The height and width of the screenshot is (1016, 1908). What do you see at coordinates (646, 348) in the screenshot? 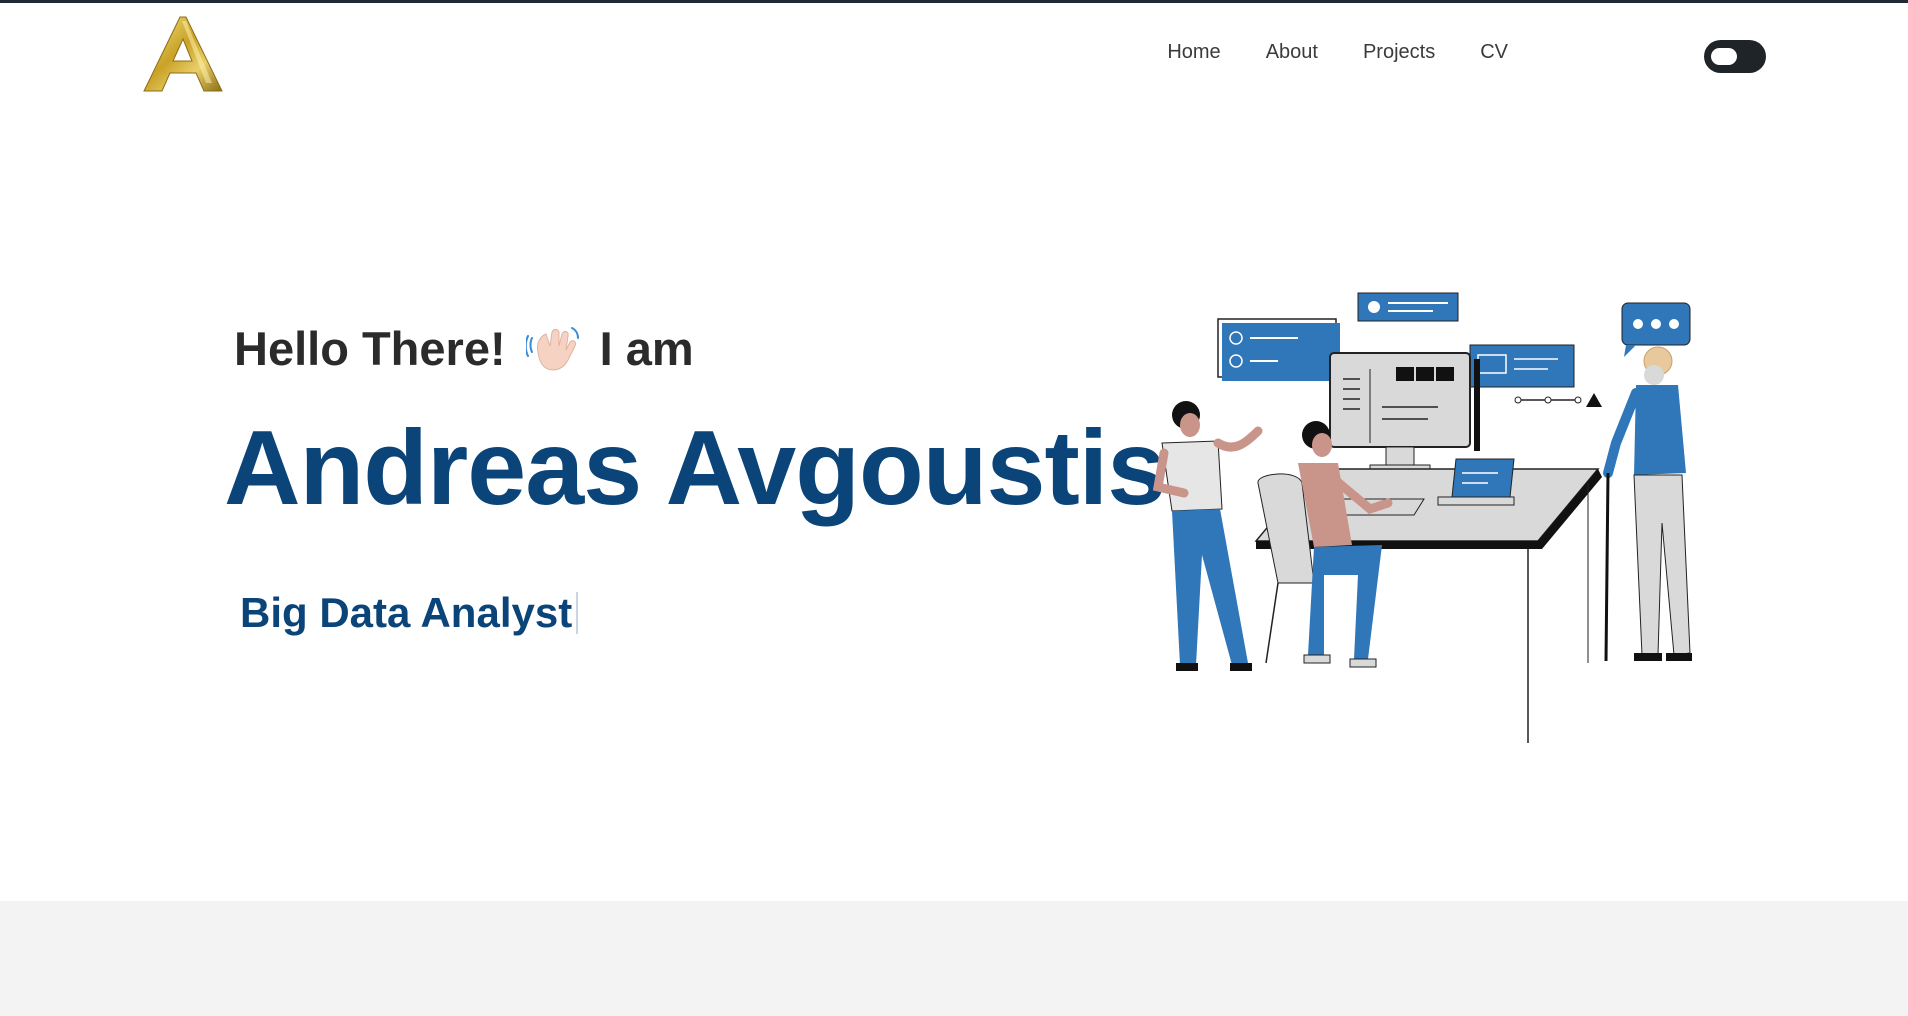
I see `greeting-suffix: I am` at bounding box center [646, 348].